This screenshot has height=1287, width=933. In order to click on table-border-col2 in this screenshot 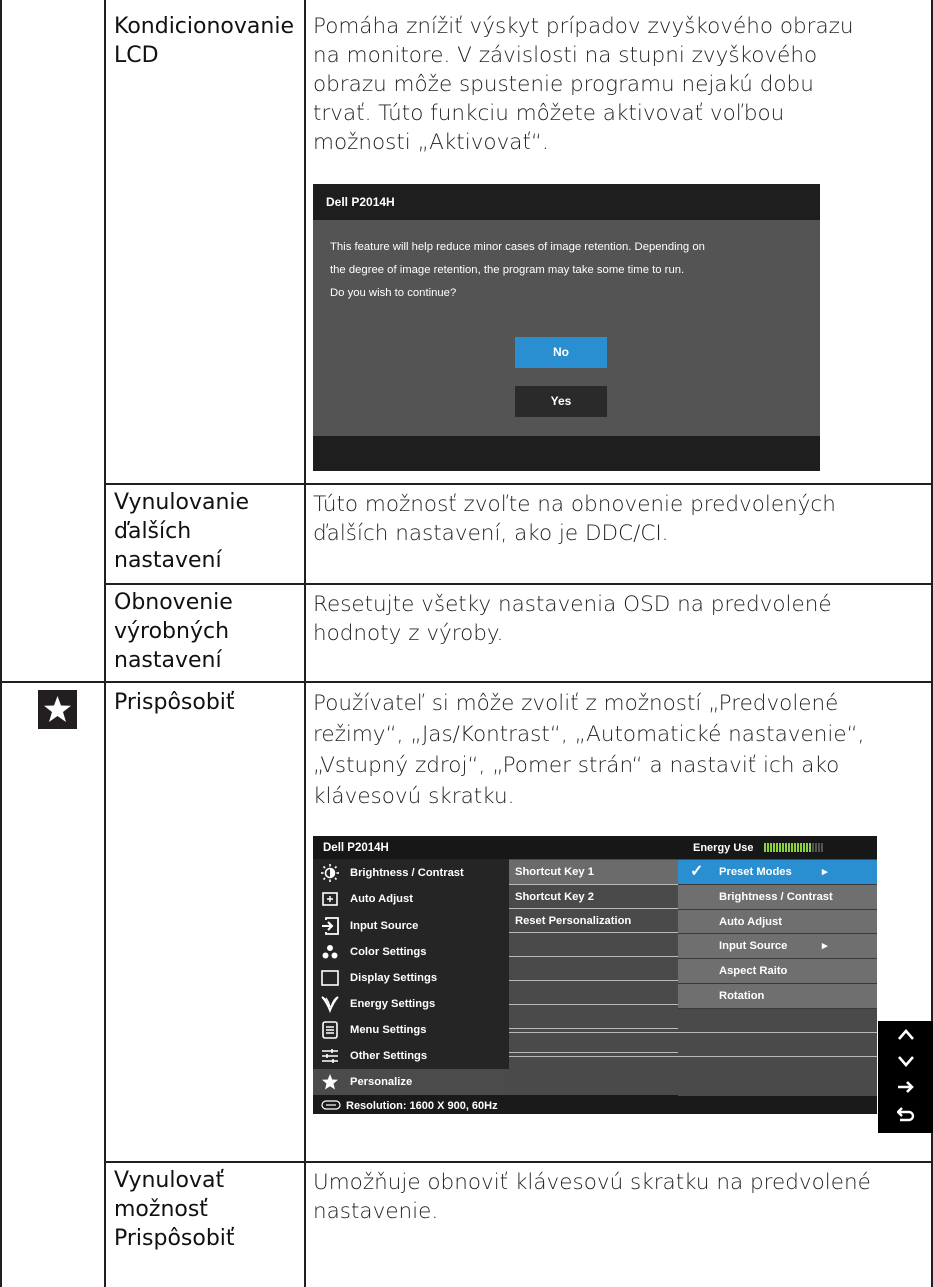, I will do `click(305, 643)`.